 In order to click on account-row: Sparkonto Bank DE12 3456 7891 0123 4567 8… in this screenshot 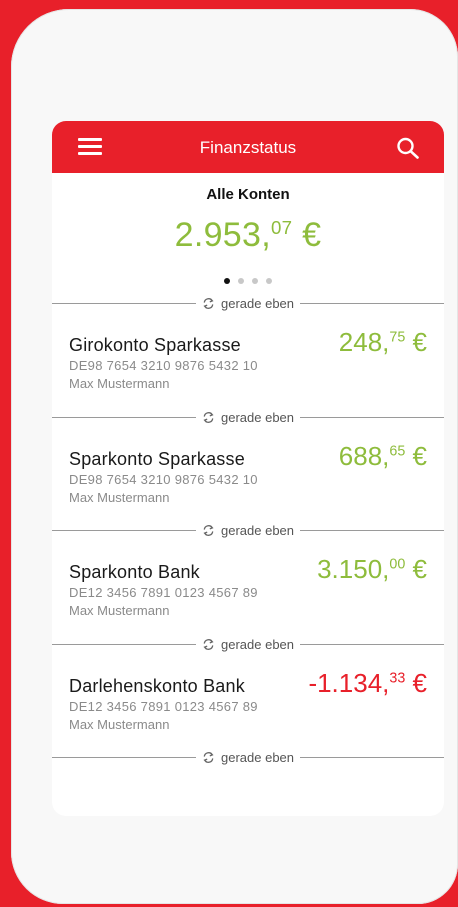, I will do `click(248, 588)`.